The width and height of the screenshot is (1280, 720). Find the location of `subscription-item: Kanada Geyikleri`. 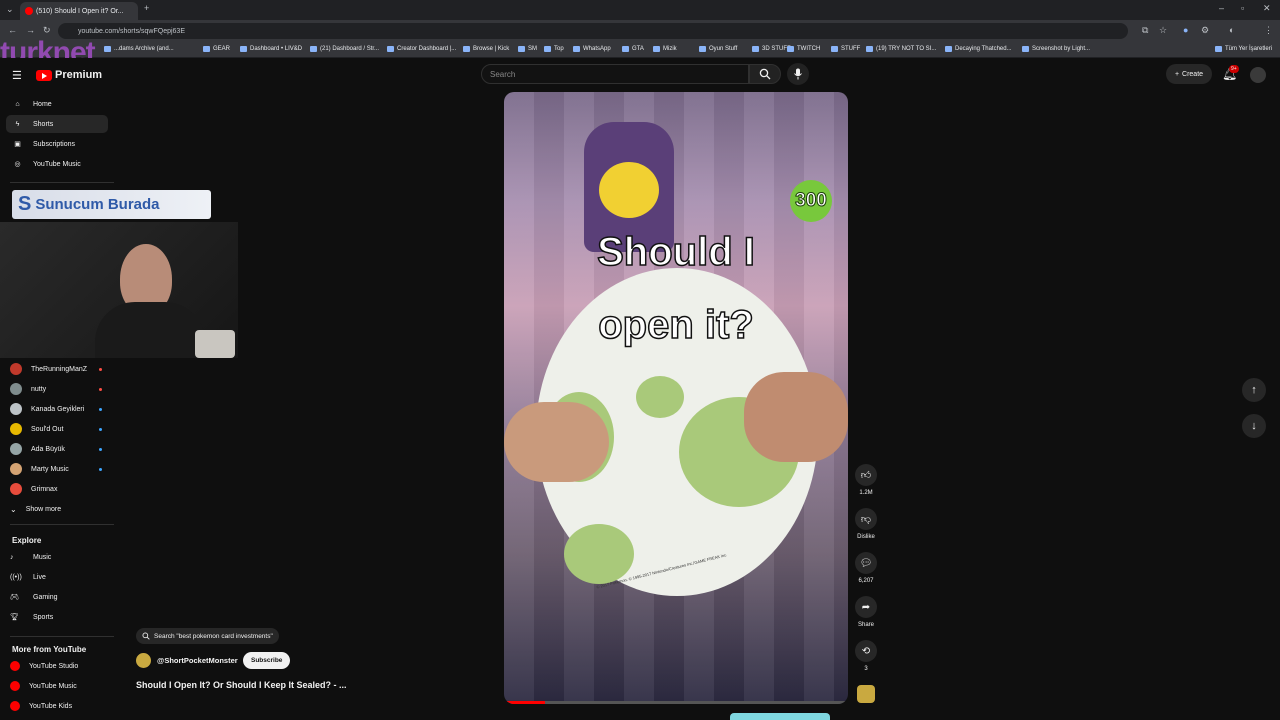

subscription-item: Kanada Geyikleri is located at coordinates (58, 409).